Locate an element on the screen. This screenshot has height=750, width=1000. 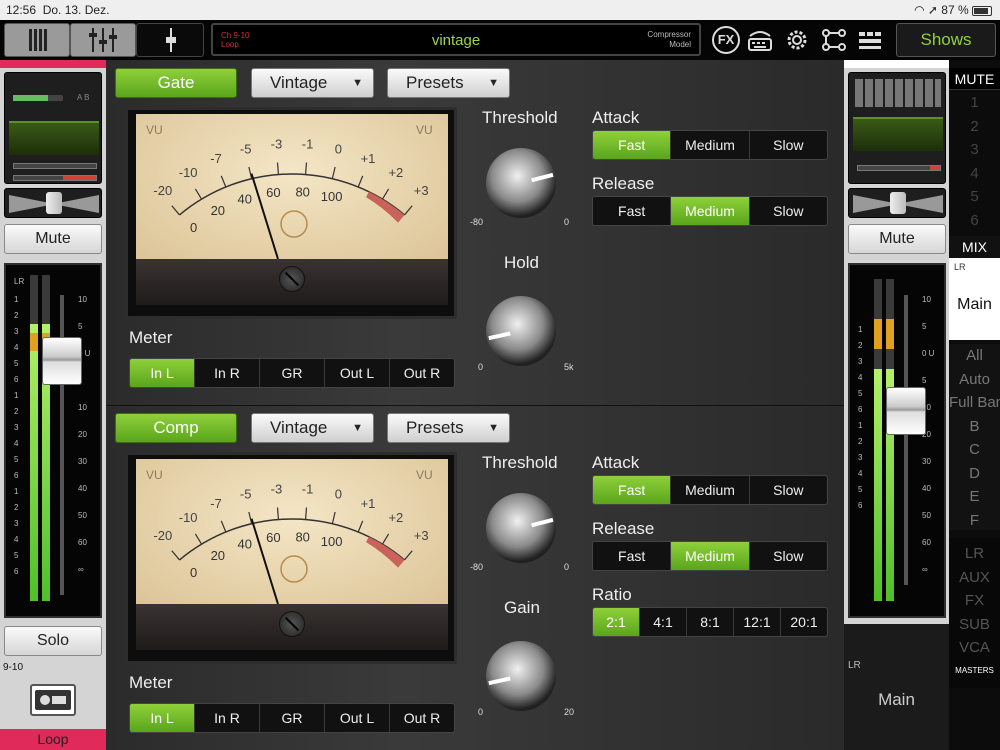
comp-ratio-selector: 2:1 4:1 8:1 12:1 20:1 is located at coordinates (710, 622).